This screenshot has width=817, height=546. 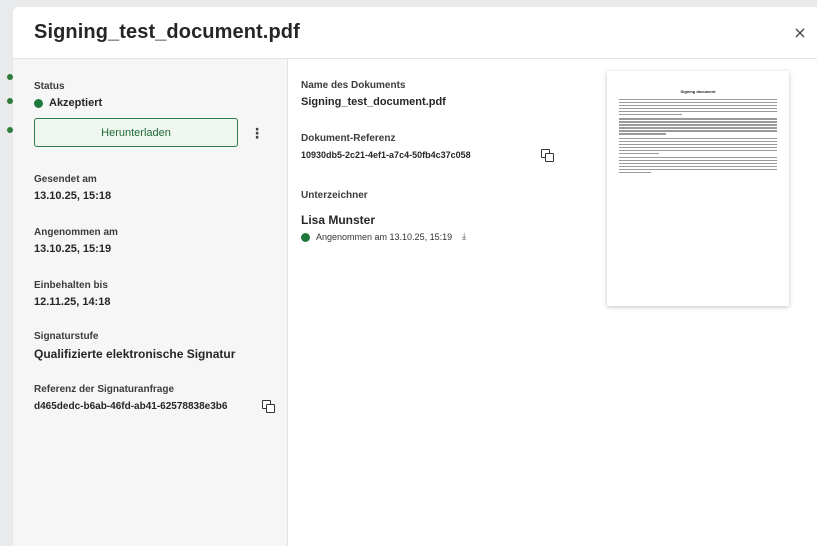 What do you see at coordinates (135, 354) in the screenshot?
I see `signature-level-value: Qualifizierte elektronische Signatur` at bounding box center [135, 354].